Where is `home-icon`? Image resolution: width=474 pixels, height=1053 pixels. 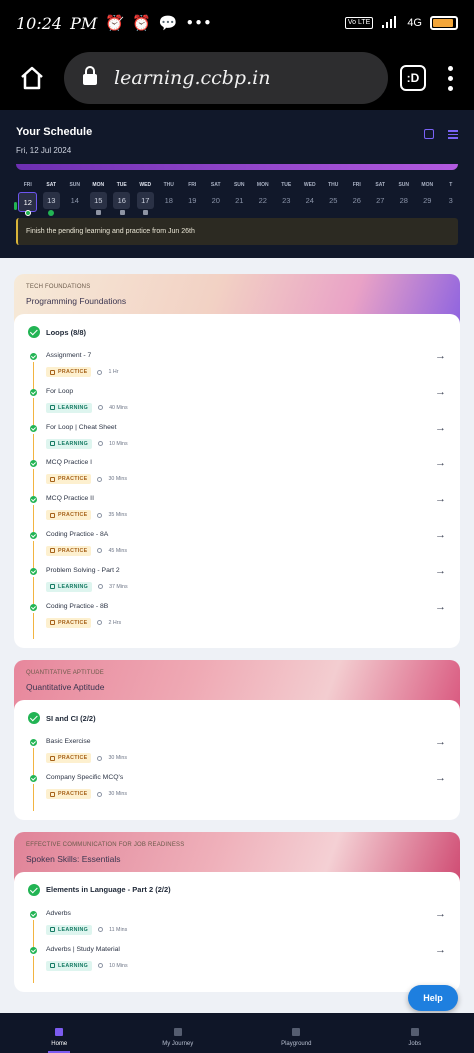
home-icon is located at coordinates (32, 78).